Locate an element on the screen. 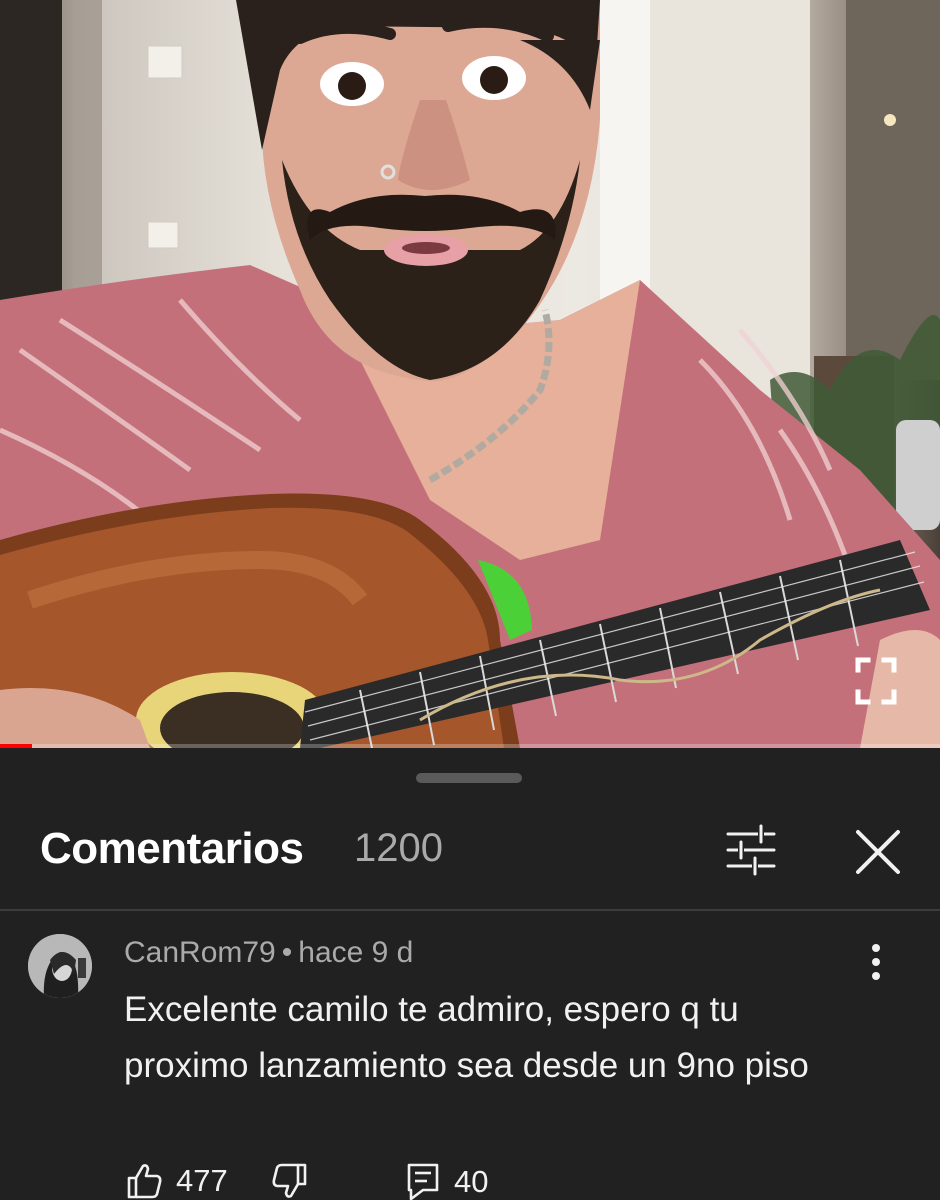  reply-count: 40 is located at coordinates (471, 1181).